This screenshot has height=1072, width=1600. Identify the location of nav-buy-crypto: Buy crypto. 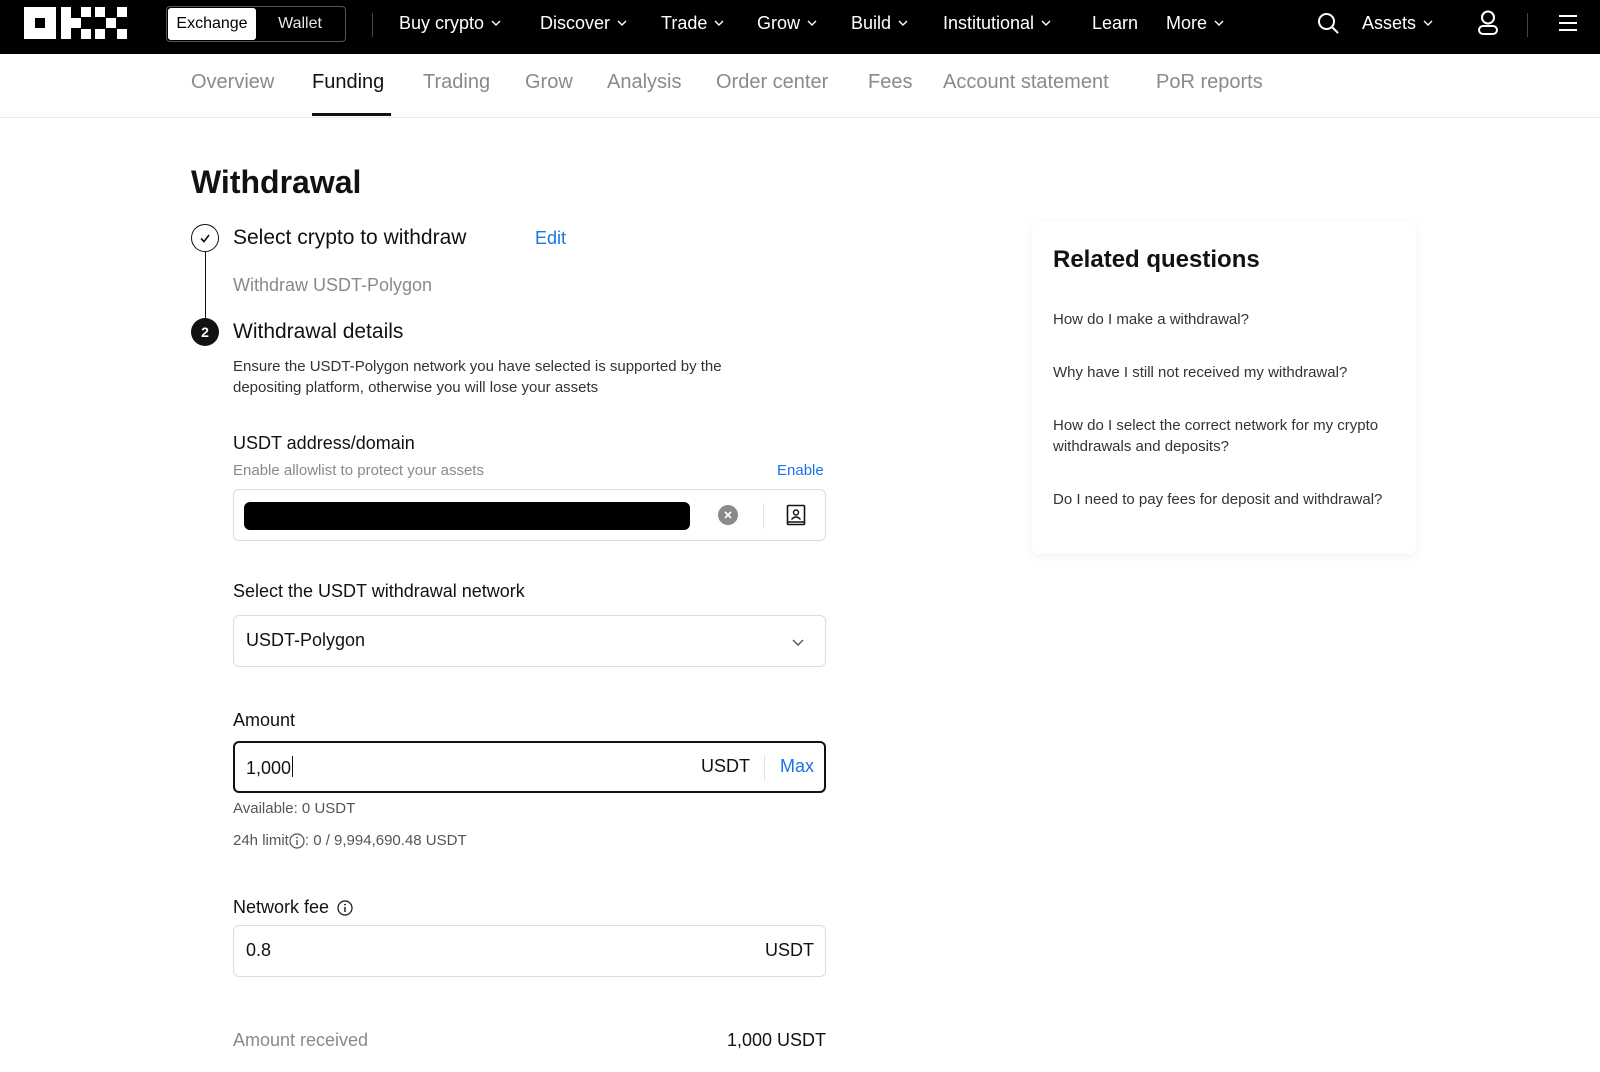
(450, 23).